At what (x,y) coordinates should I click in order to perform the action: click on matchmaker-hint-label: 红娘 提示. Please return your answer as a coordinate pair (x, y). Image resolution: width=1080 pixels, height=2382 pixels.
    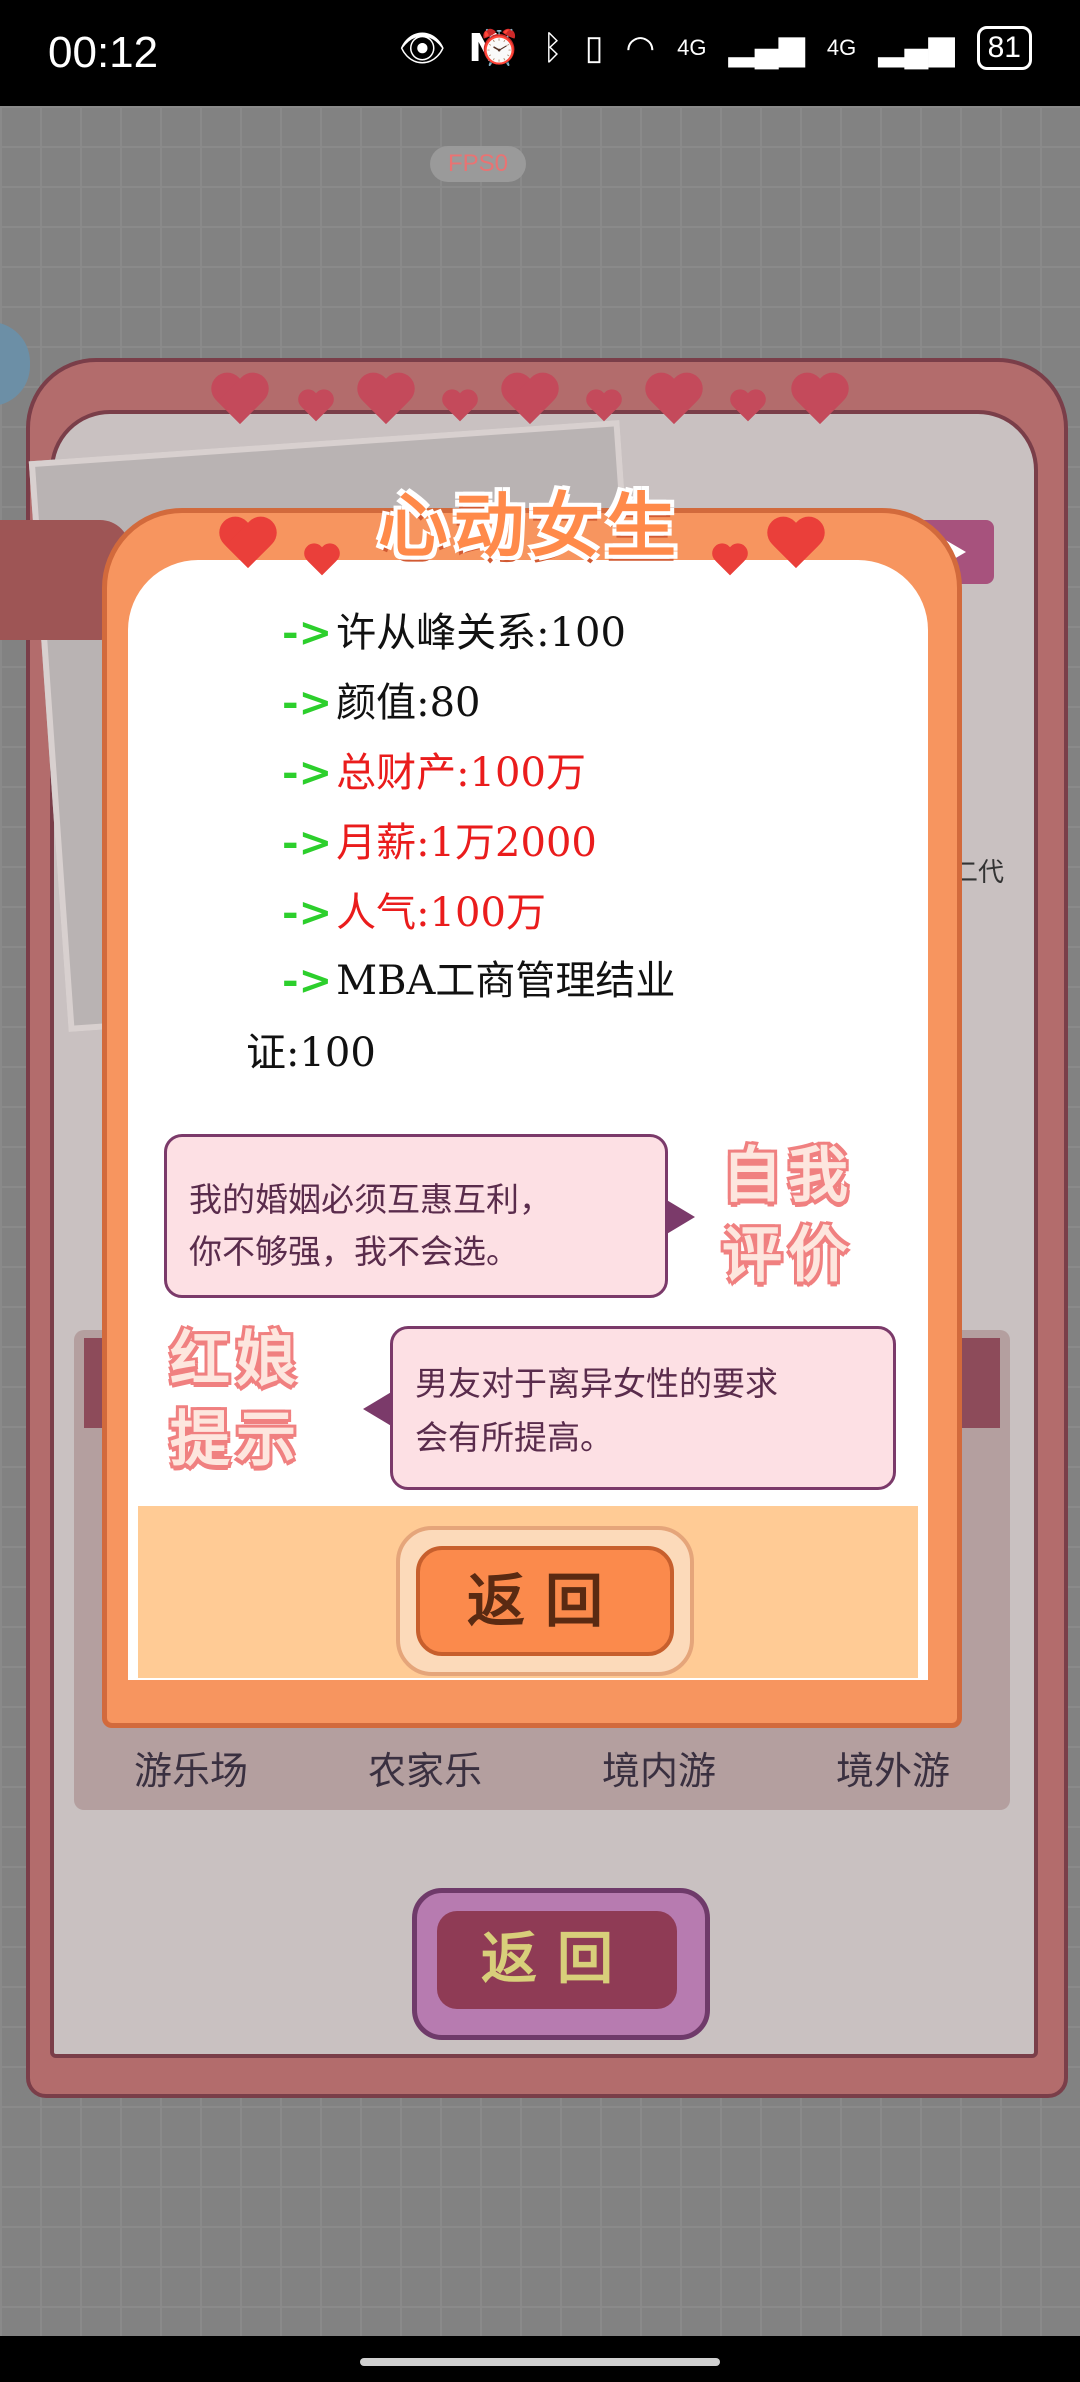
    Looking at the image, I should click on (236, 1400).